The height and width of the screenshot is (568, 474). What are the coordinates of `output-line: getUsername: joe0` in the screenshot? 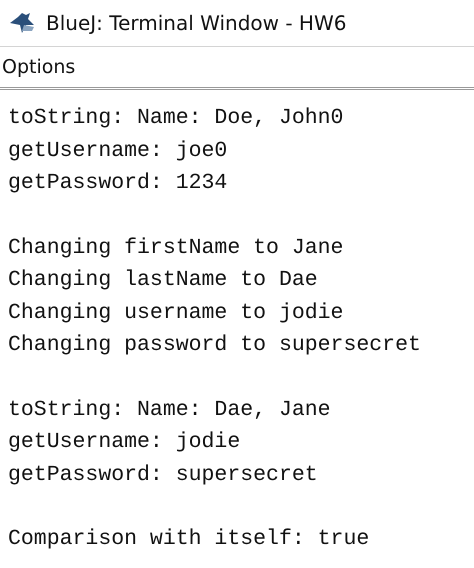 It's located at (118, 151).